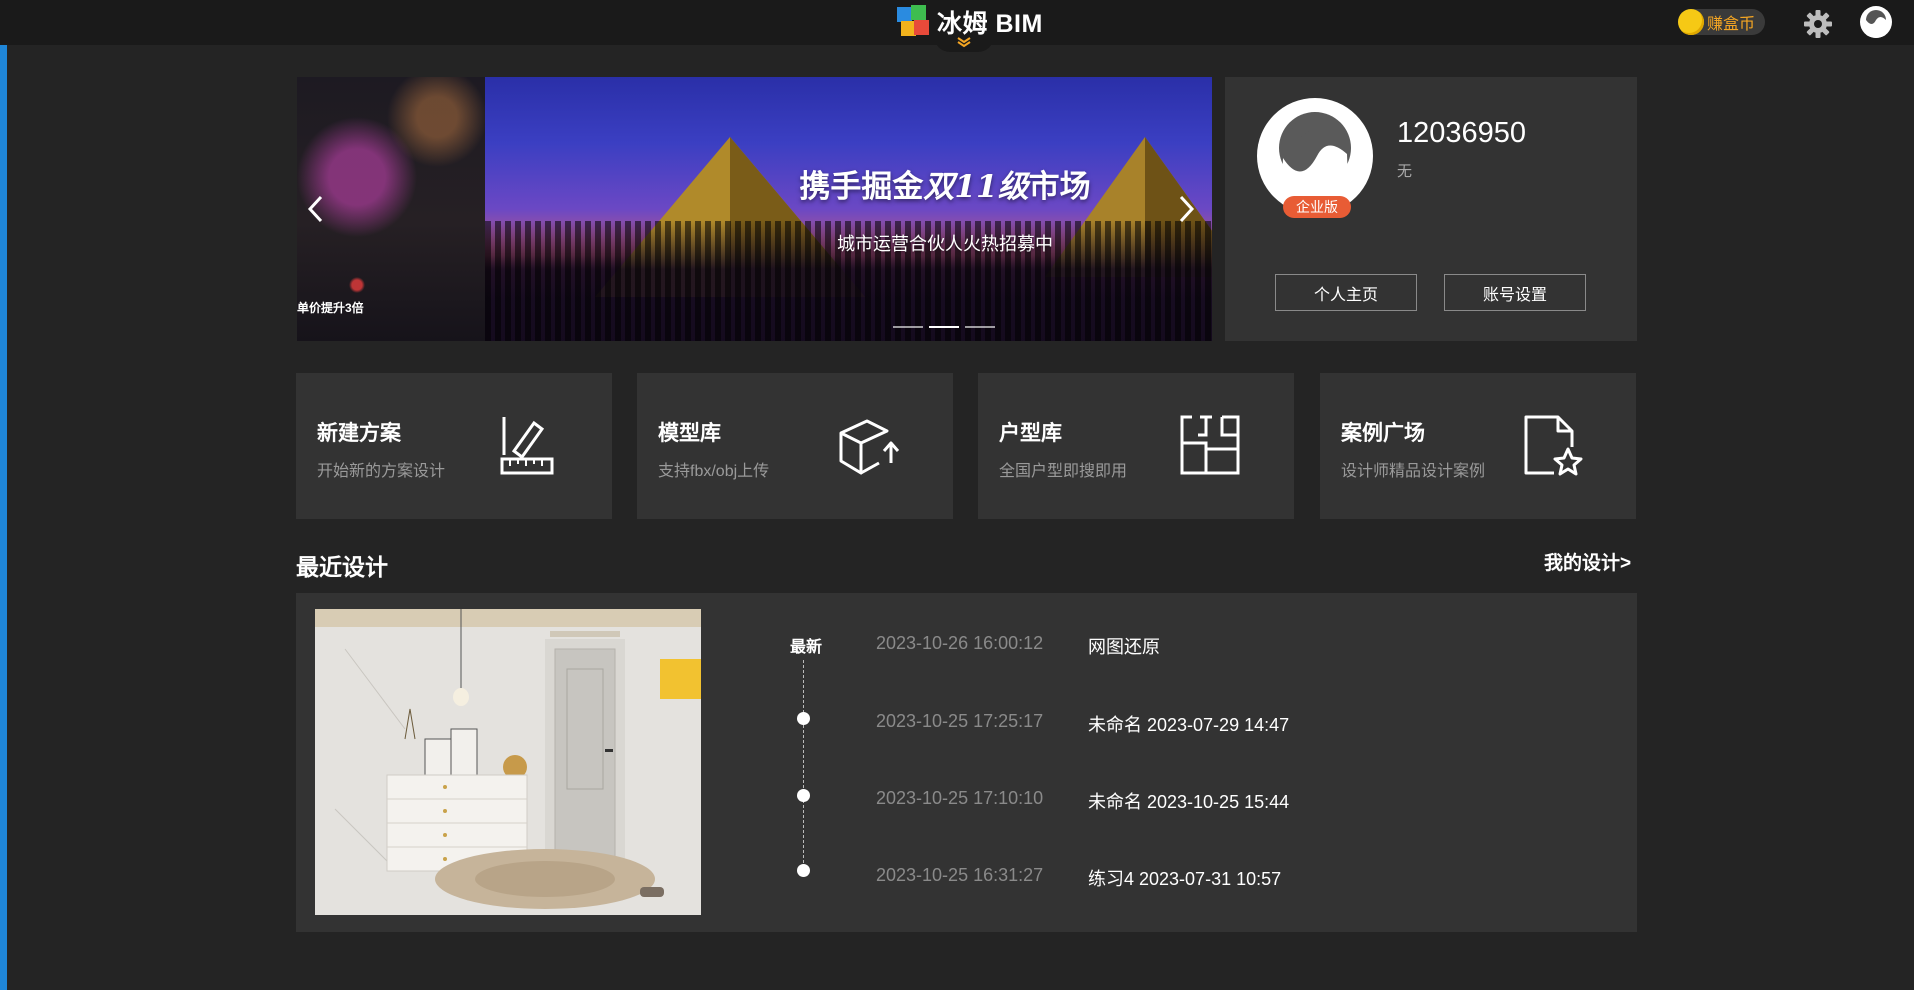 The width and height of the screenshot is (1914, 990). What do you see at coordinates (848, 209) in the screenshot?
I see `banner-slide: 携手掘金双11级市场 城市运营合伙人火热招募中` at bounding box center [848, 209].